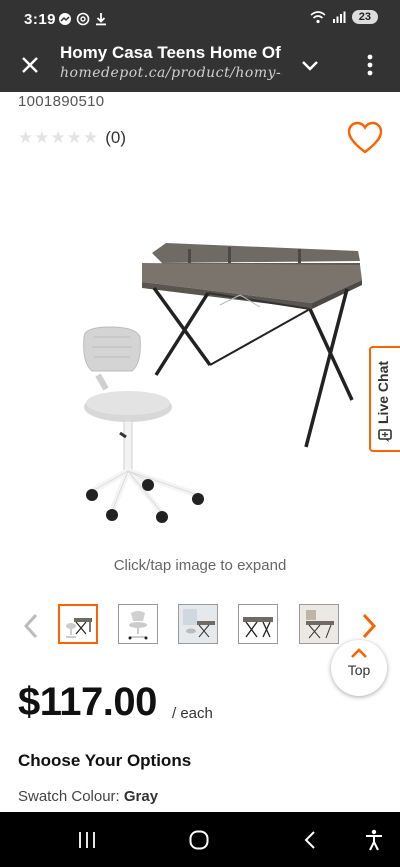  What do you see at coordinates (339, 17) in the screenshot?
I see `signal-icon` at bounding box center [339, 17].